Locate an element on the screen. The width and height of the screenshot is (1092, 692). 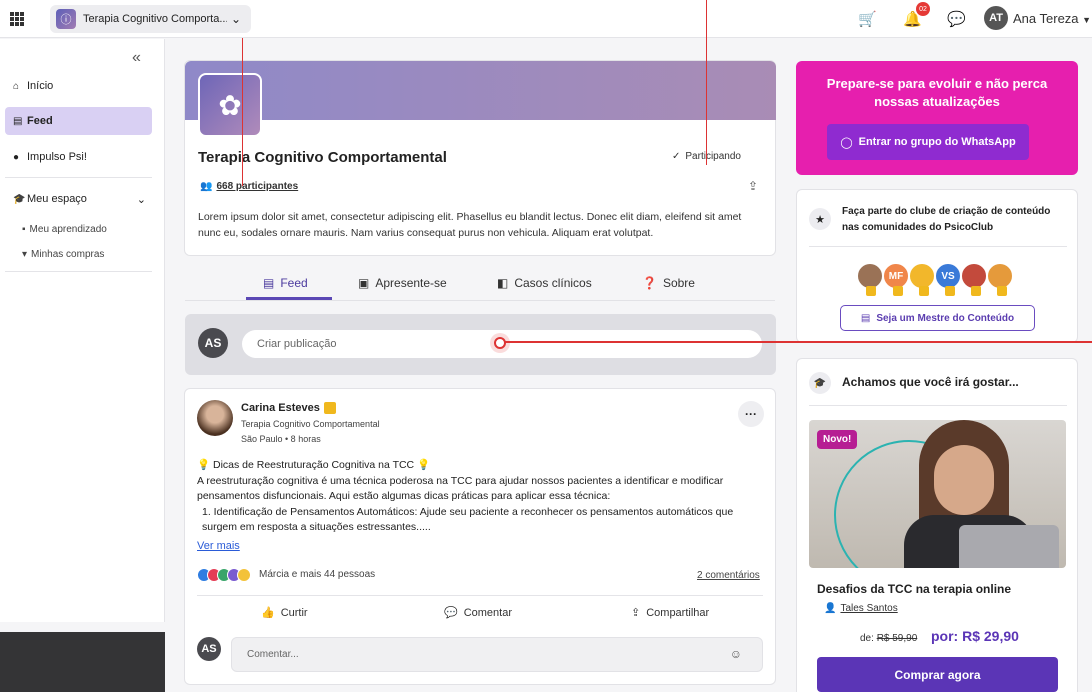
sidebar-subitem-aprendizado: ▪ Meu aprendizado is located at coordinates (64, 229).